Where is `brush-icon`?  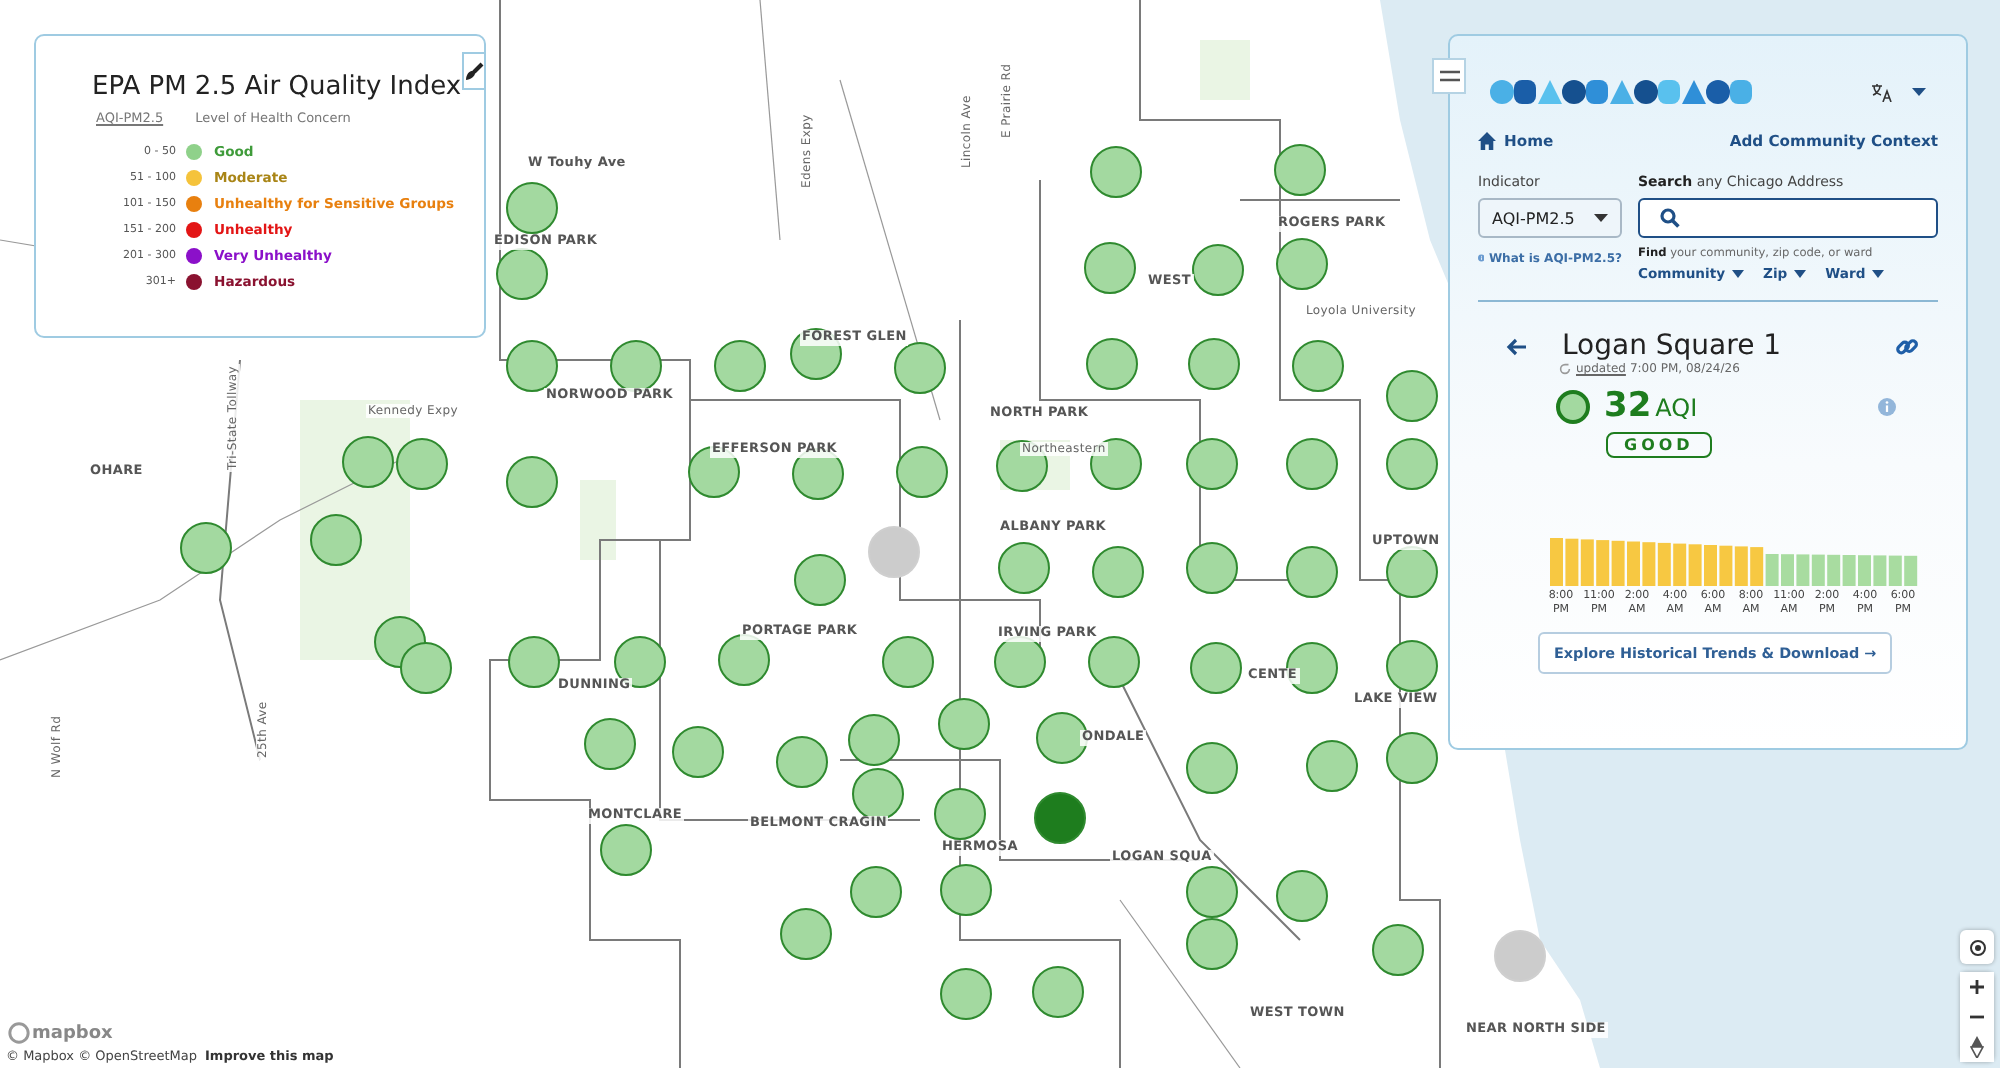 brush-icon is located at coordinates (473, 71).